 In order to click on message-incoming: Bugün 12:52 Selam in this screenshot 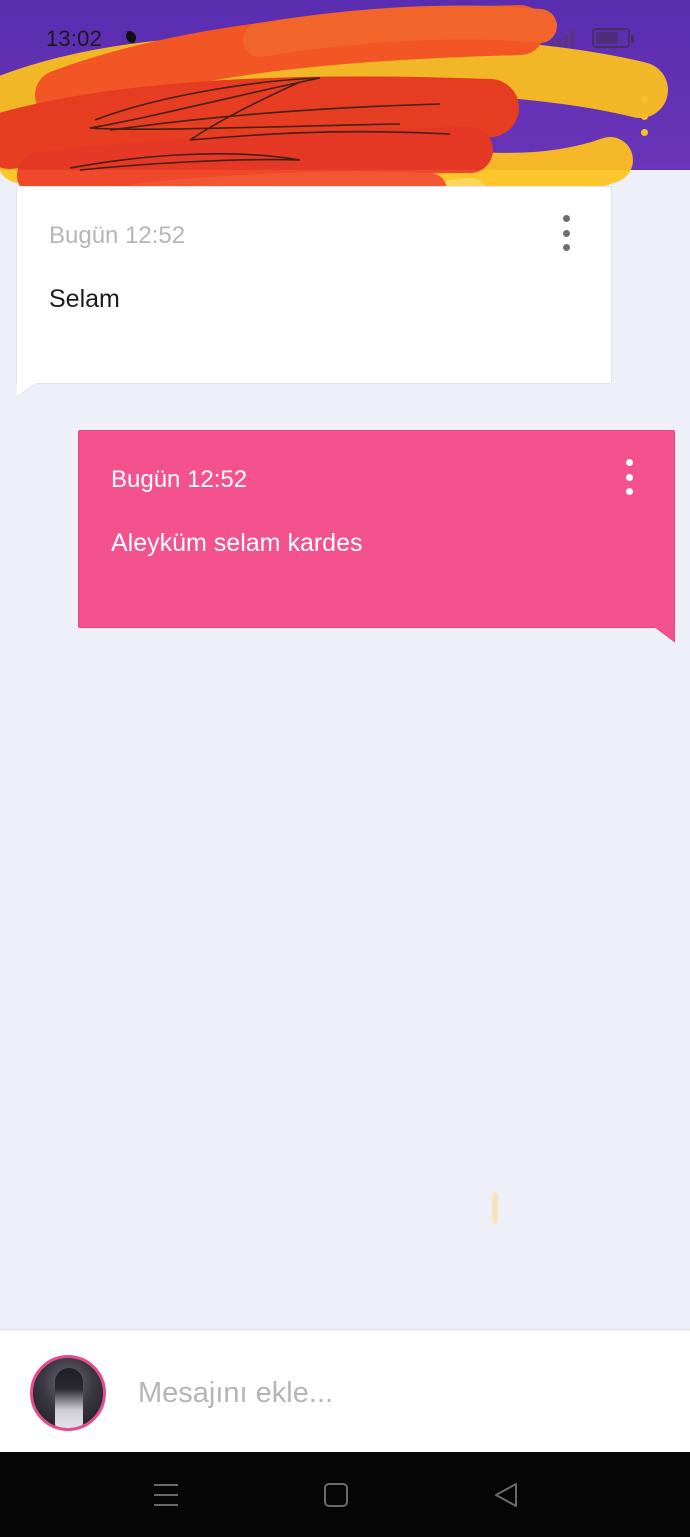, I will do `click(314, 285)`.